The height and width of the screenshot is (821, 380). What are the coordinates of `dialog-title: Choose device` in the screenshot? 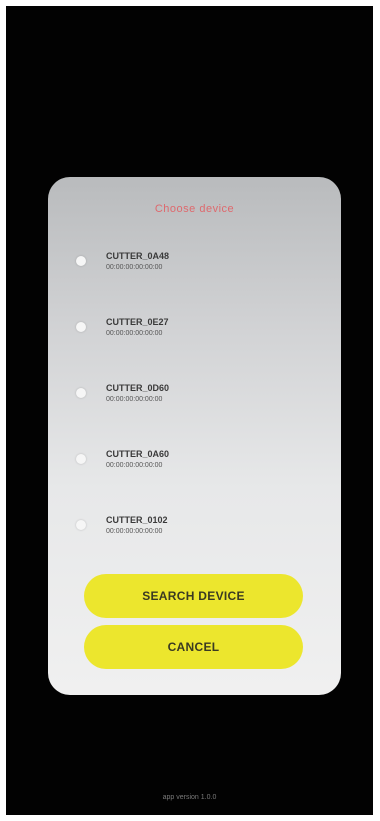 It's located at (194, 209).